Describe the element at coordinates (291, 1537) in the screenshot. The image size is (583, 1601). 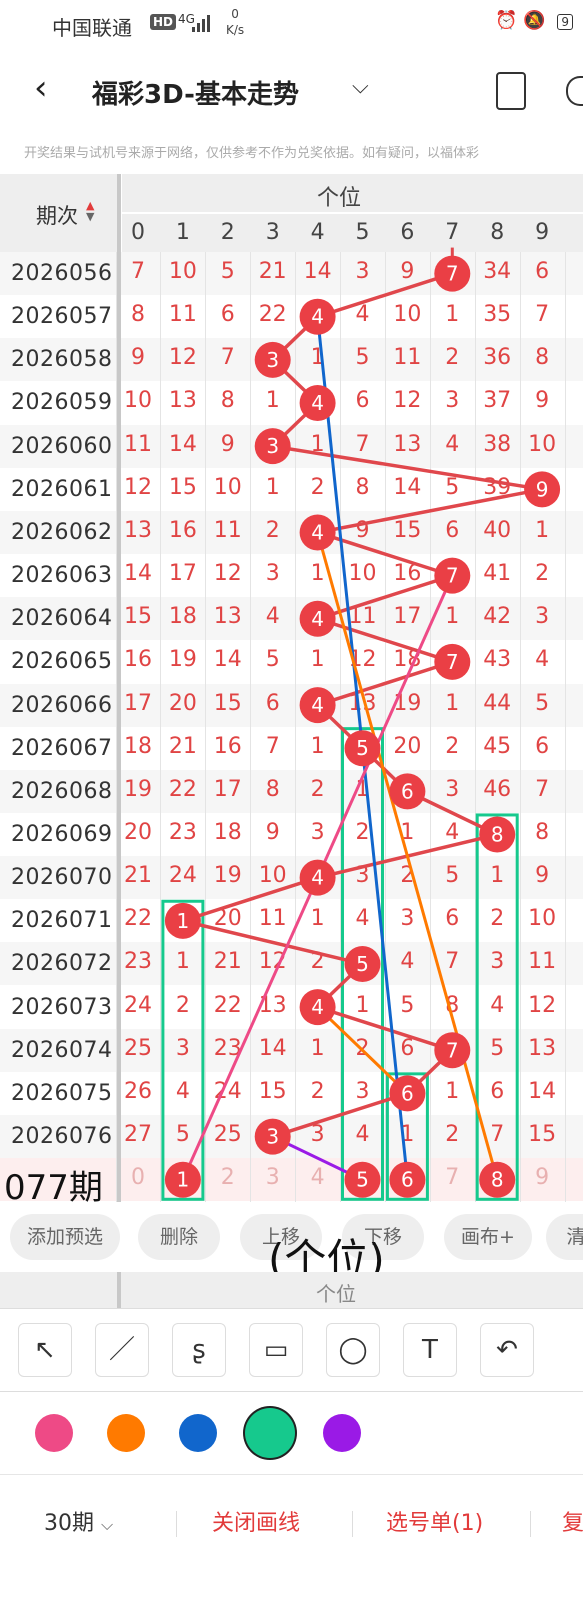
I see `bottom-bar: 30期 ⌵ 关闭画线 选号单(1) 复` at that location.